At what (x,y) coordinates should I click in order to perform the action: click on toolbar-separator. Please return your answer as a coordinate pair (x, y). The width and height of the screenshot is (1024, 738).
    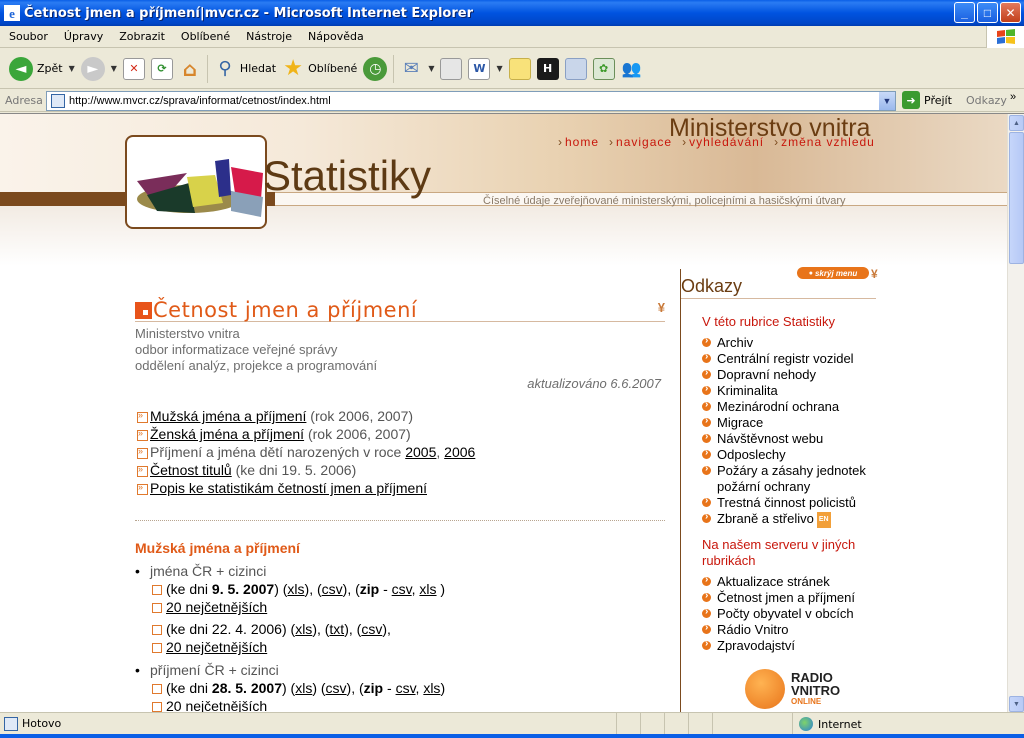
    Looking at the image, I should click on (394, 68).